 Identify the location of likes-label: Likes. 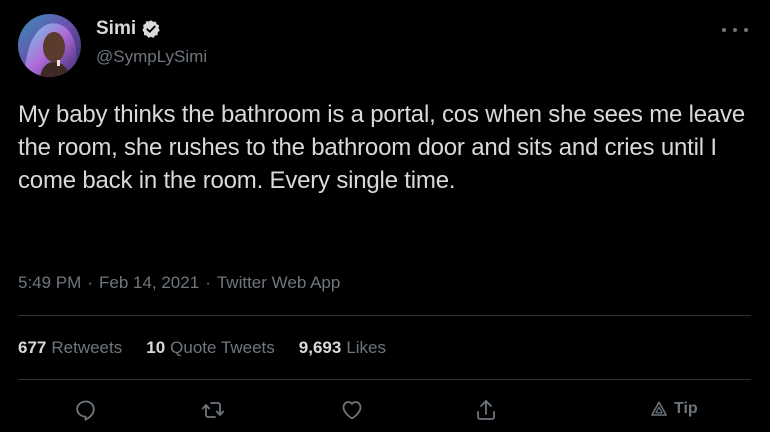
(366, 347).